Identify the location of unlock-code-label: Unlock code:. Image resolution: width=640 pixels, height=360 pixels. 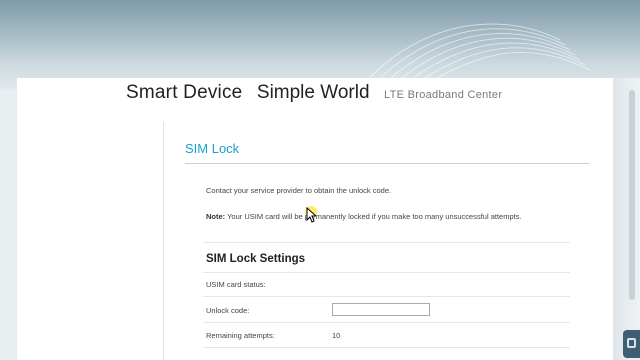
(228, 310).